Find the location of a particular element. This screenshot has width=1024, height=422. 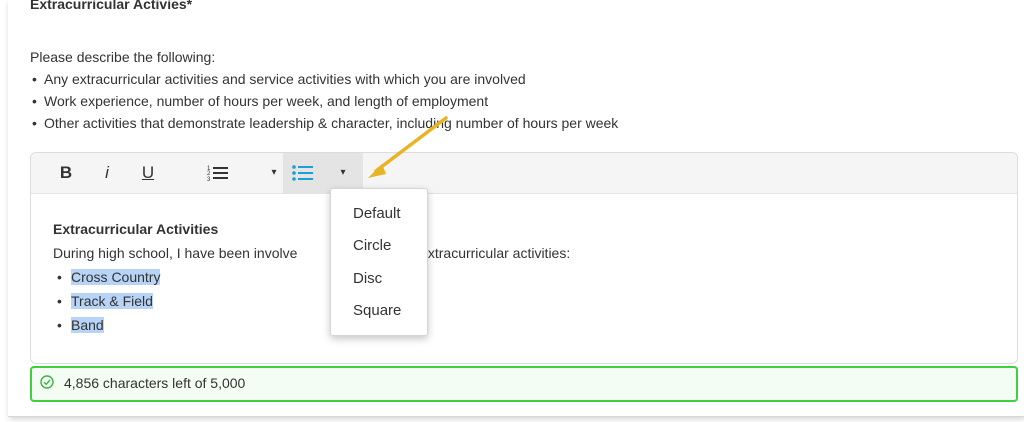

bold-button: B is located at coordinates (66, 173).